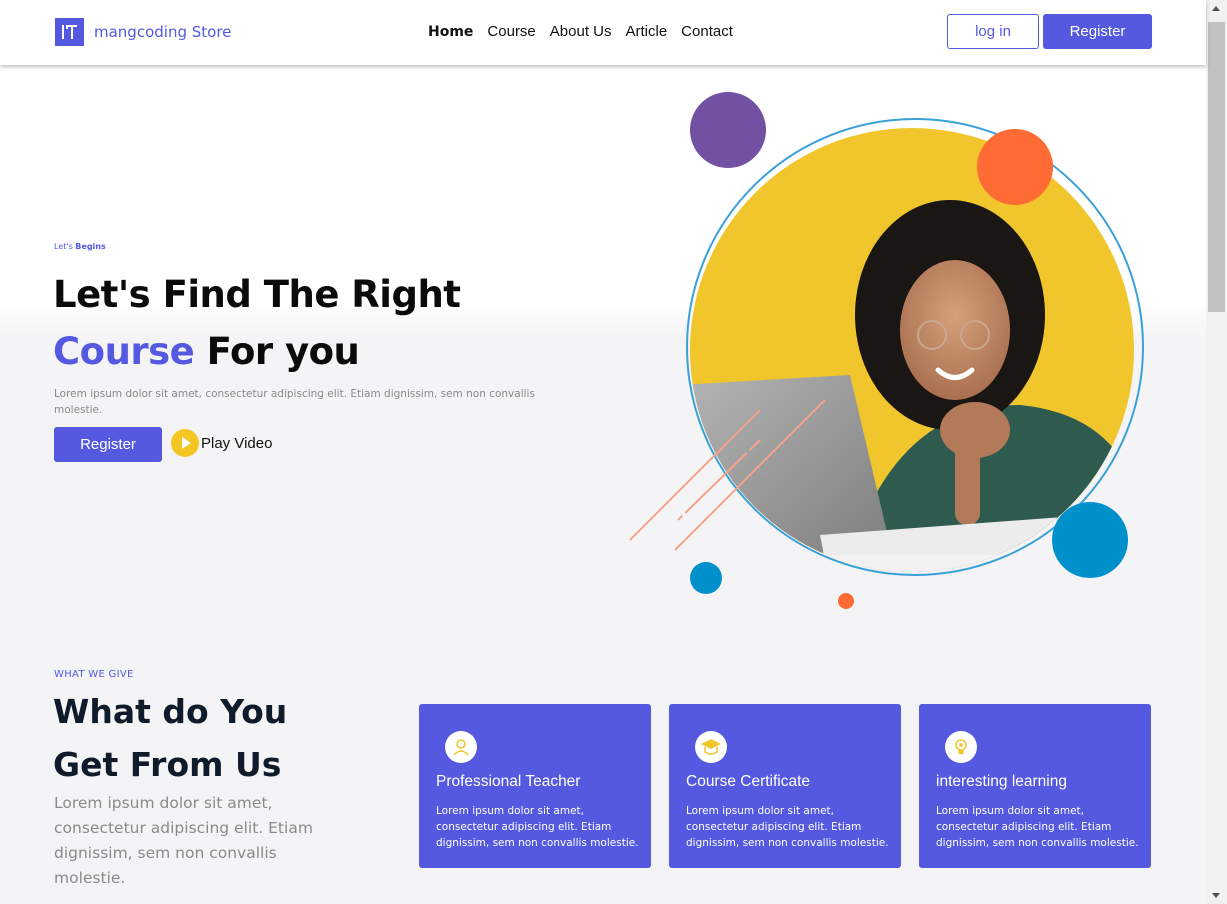 Image resolution: width=1227 pixels, height=904 pixels. What do you see at coordinates (237, 443) in the screenshot?
I see `play-video-label: Play Video` at bounding box center [237, 443].